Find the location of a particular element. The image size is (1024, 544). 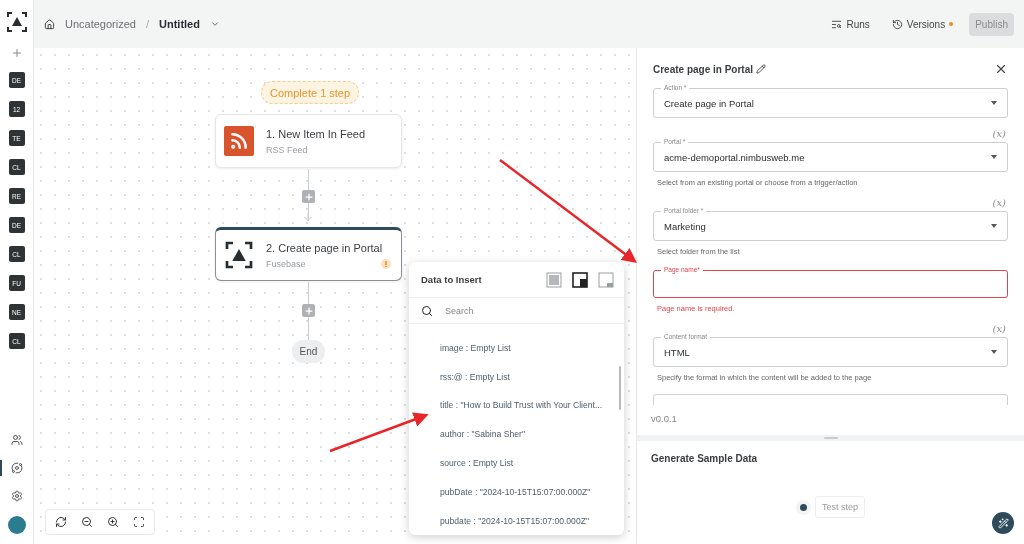

list-search-icon is located at coordinates (837, 24).